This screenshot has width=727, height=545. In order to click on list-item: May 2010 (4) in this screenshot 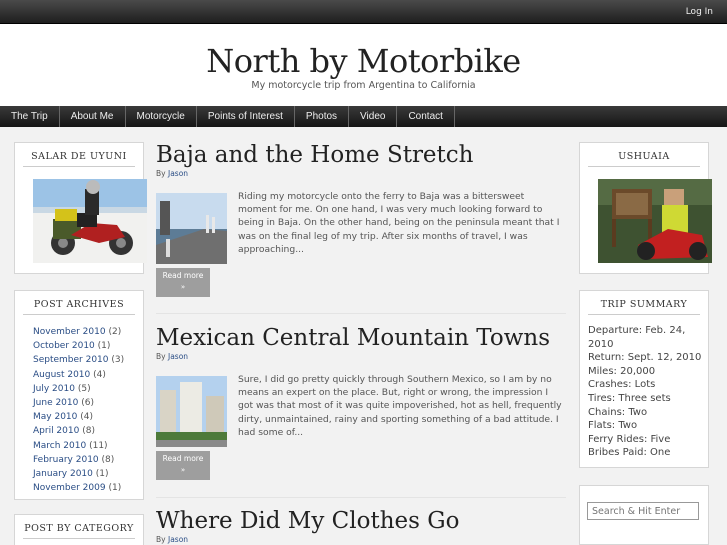, I will do `click(78, 417)`.